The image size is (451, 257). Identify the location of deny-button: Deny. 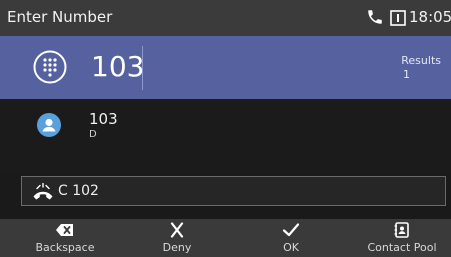
(177, 238).